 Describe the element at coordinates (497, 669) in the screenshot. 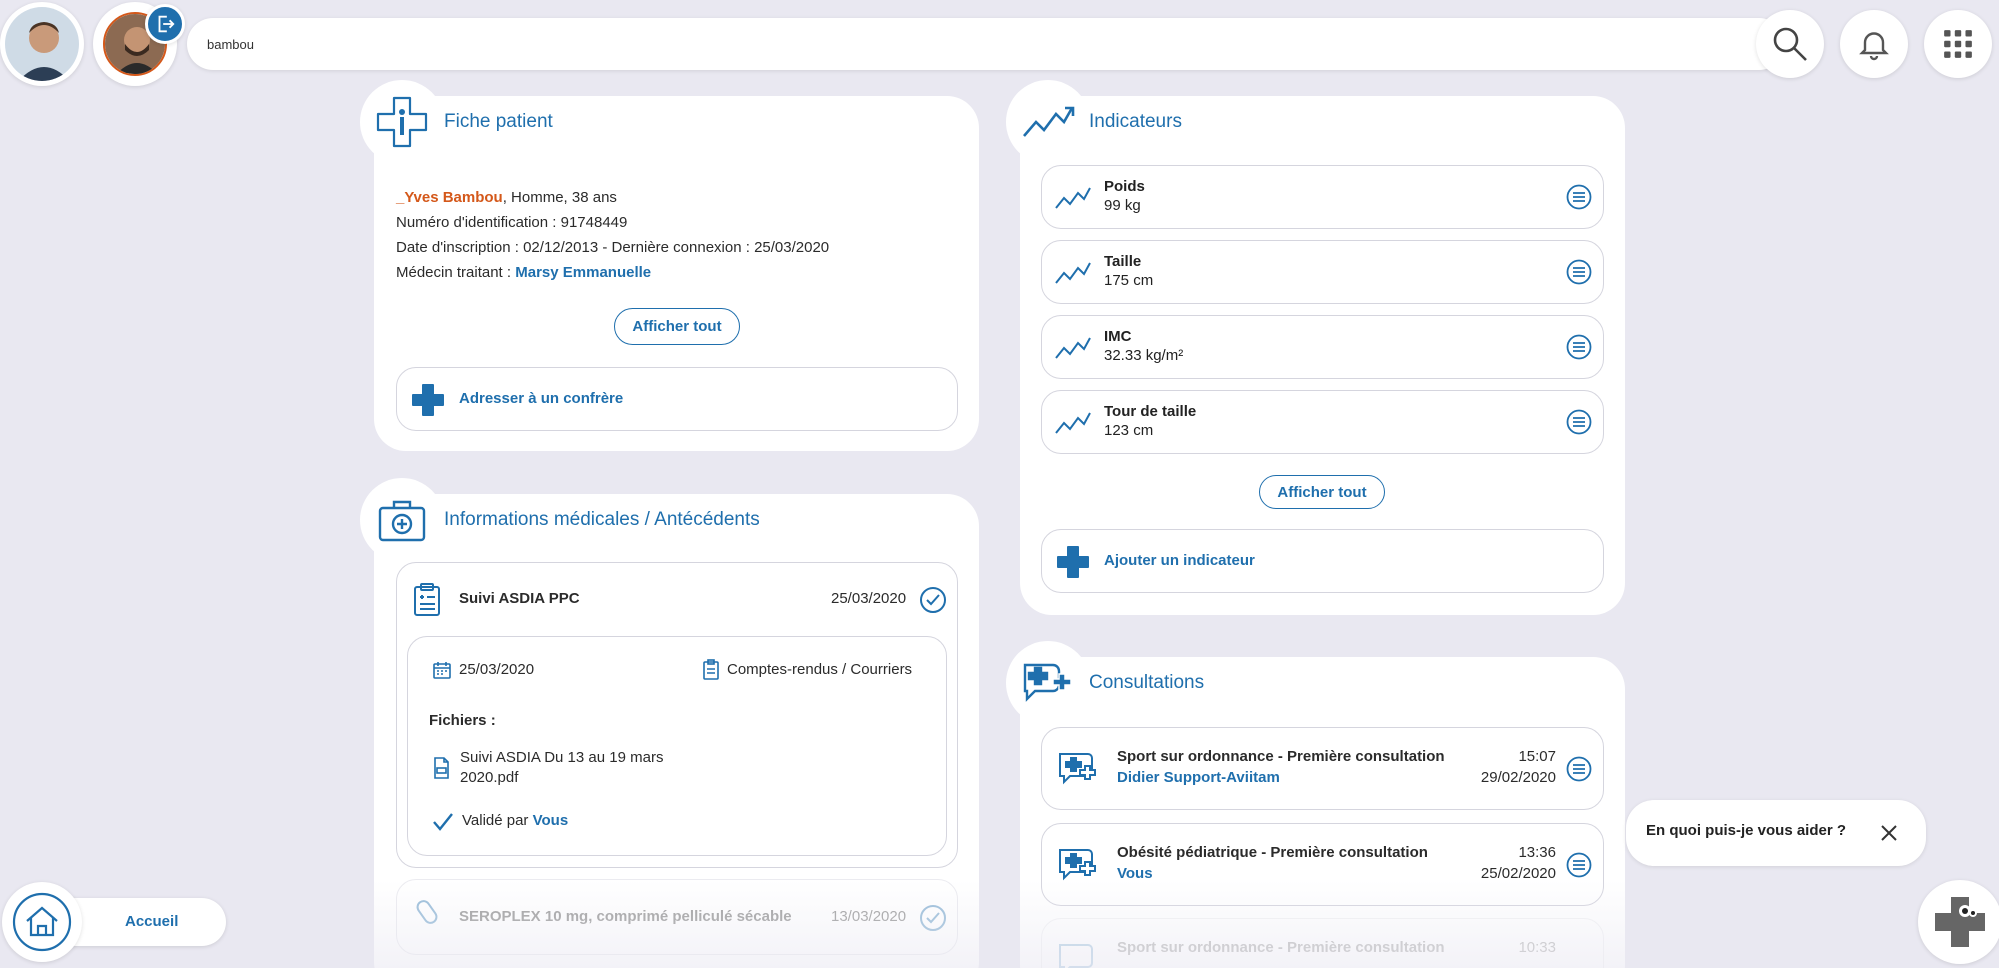

I see `detail-date: 25/03/2020` at that location.